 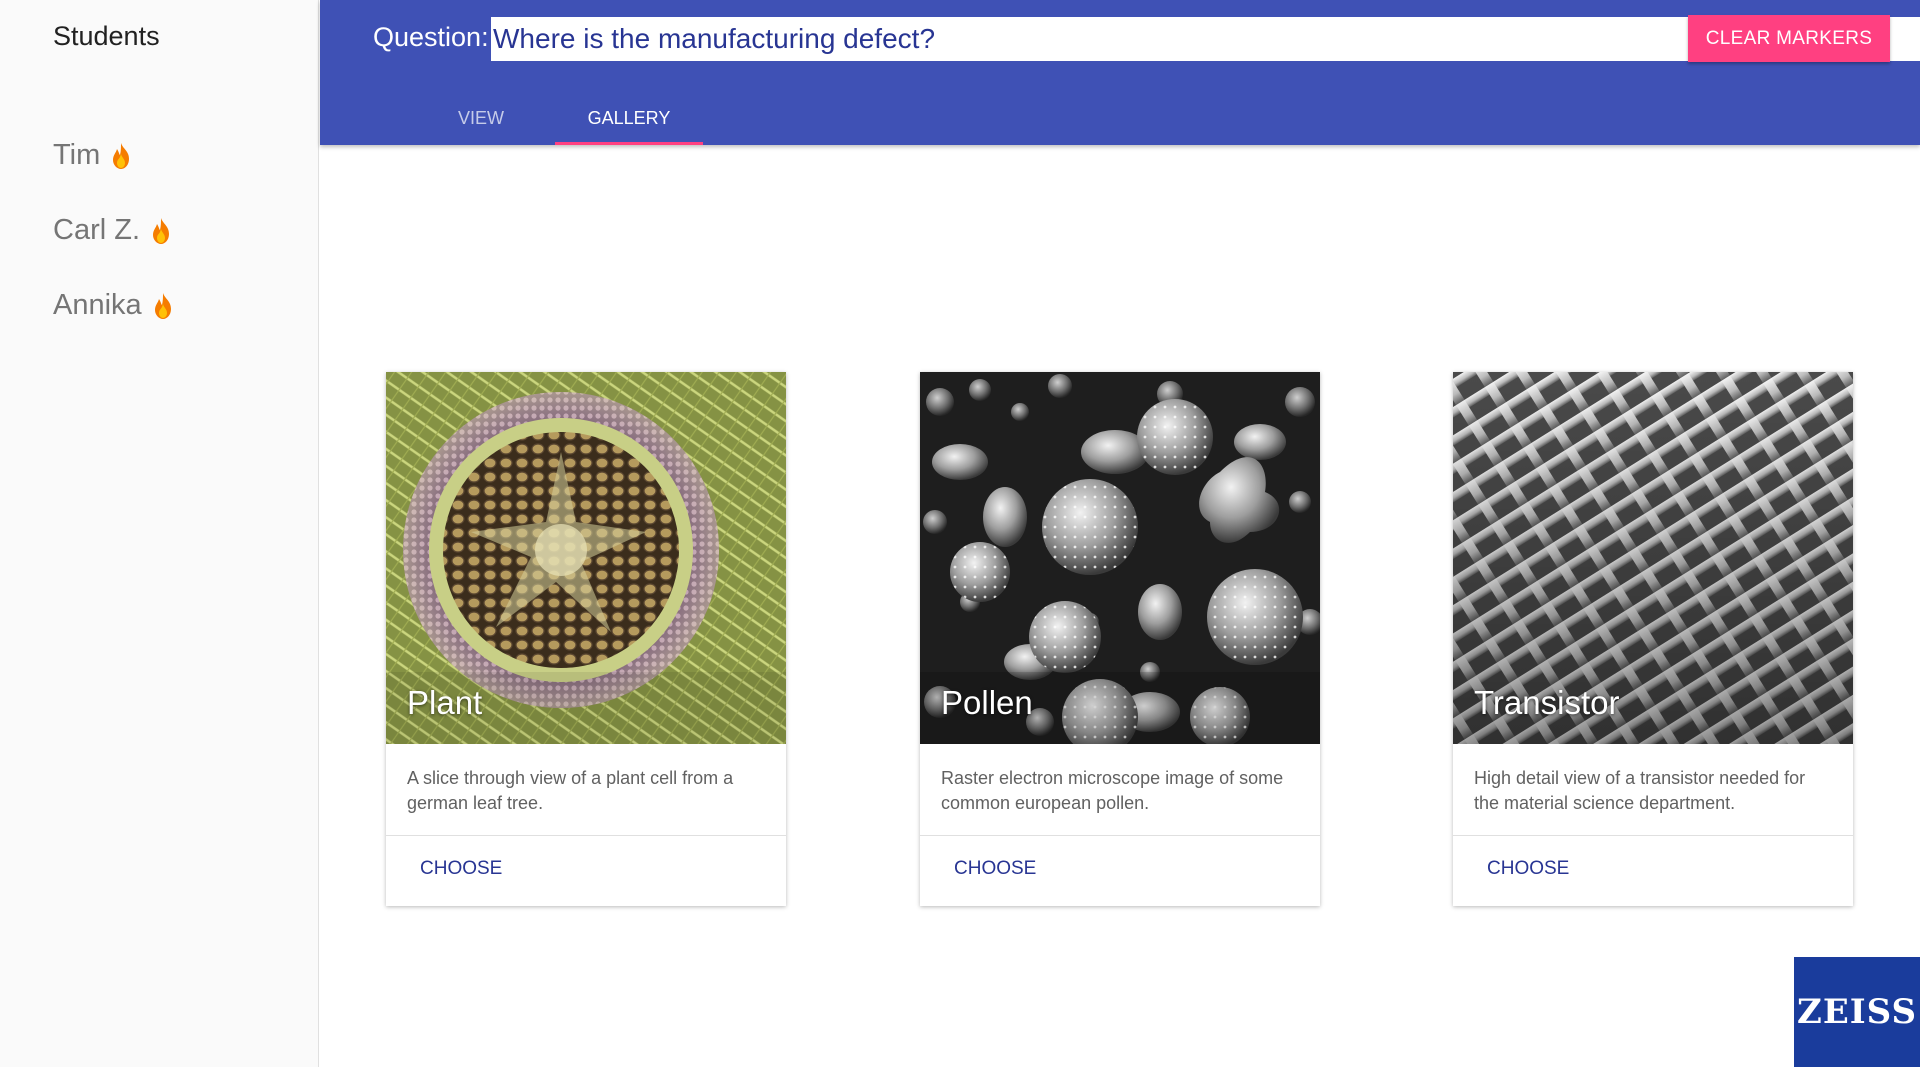 What do you see at coordinates (1120, 72) in the screenshot?
I see `app-header: Question: CLEAR MARKERS VIEW GALLERY` at bounding box center [1120, 72].